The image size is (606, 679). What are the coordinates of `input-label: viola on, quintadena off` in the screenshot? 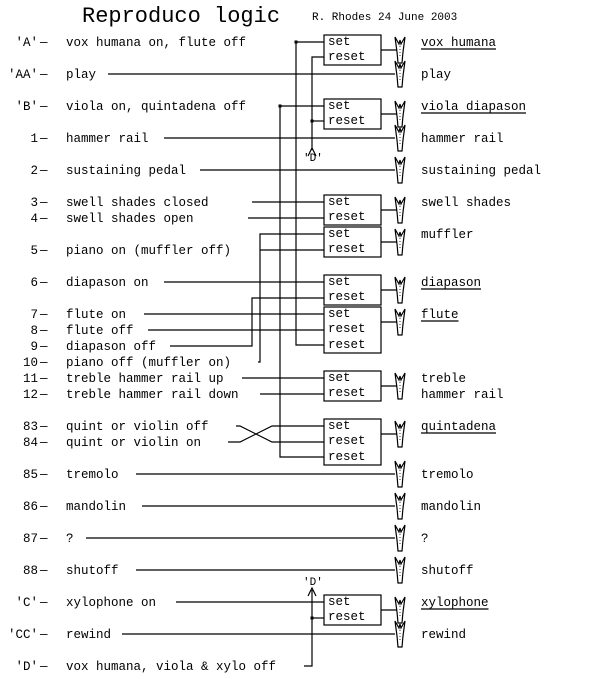 It's located at (156, 107).